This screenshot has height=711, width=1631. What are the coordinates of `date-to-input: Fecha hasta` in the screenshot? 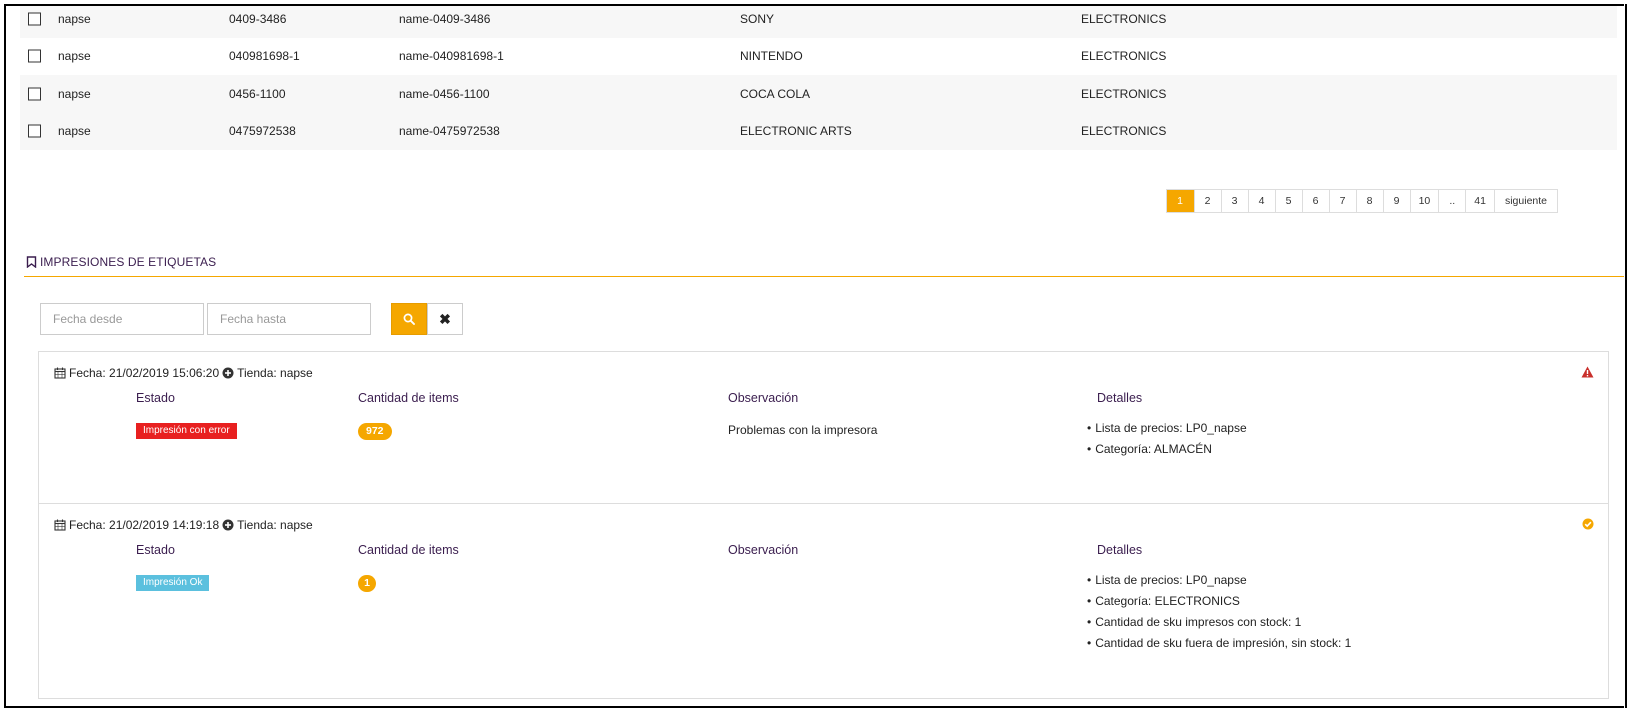 It's located at (289, 319).